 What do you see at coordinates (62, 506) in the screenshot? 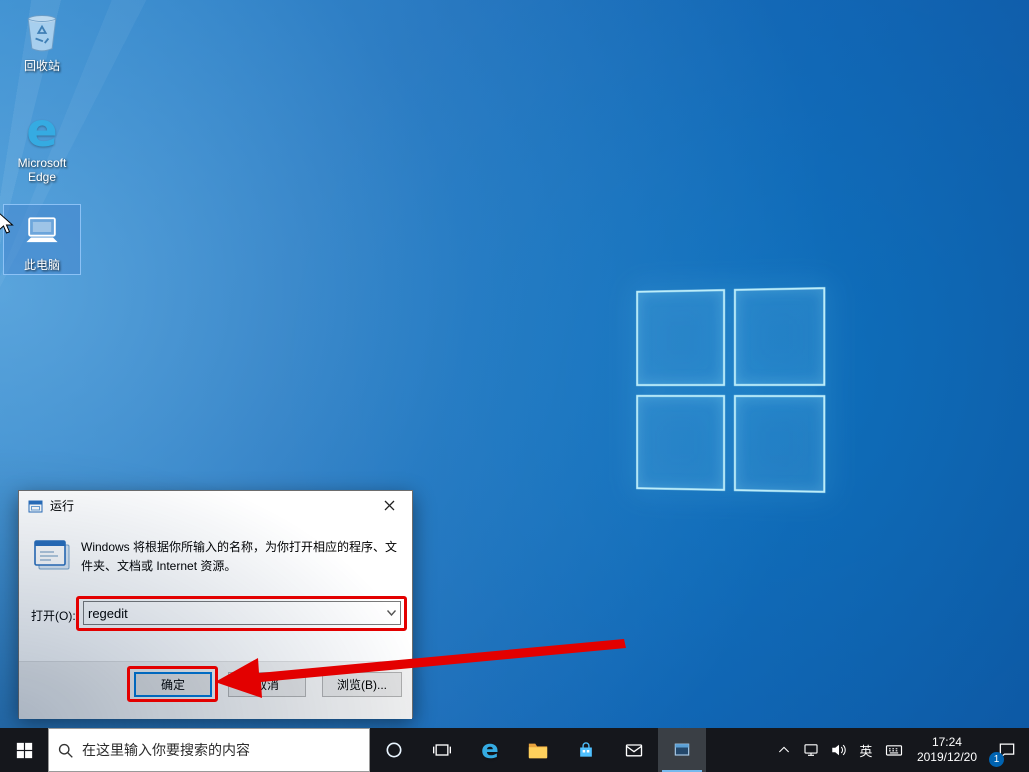
I see `dialog-title: 运行` at bounding box center [62, 506].